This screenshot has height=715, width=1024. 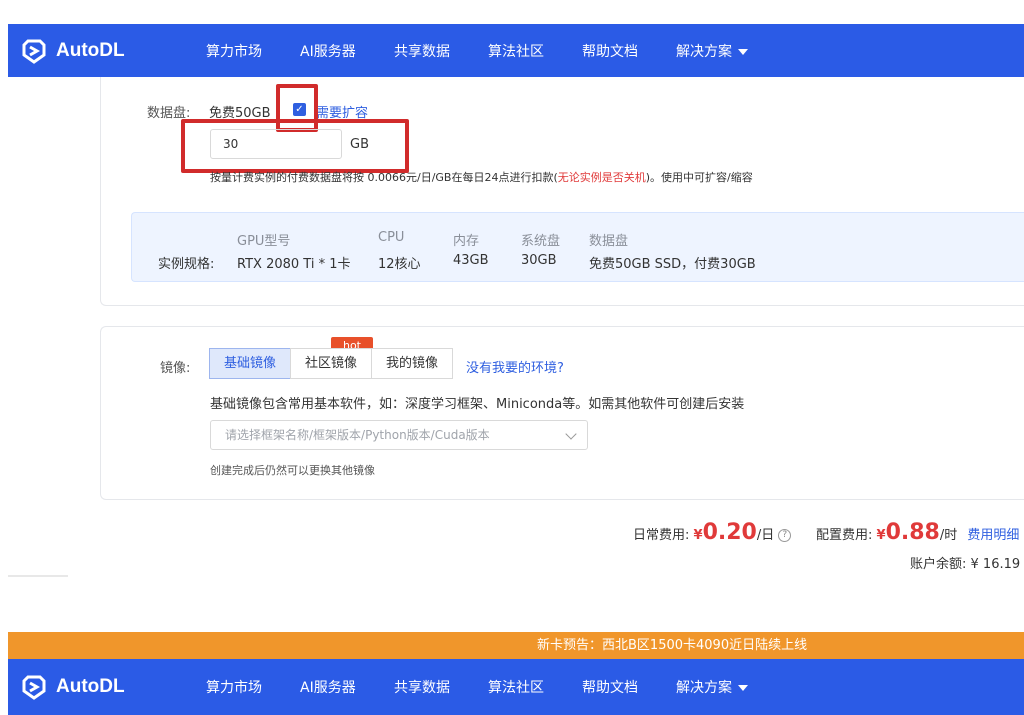 I want to click on config-cost-value: 0.88, so click(x=912, y=532).